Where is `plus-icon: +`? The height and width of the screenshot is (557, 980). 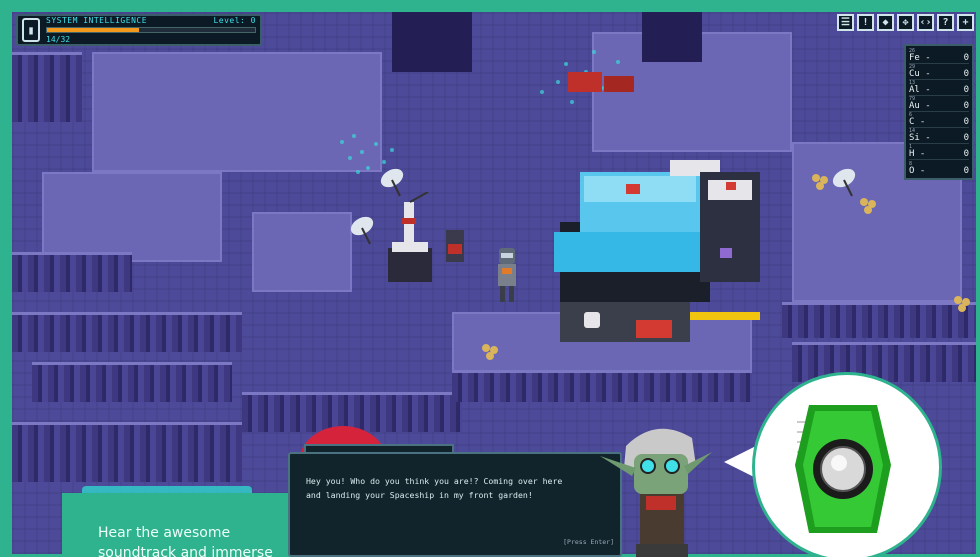
plus-icon: + is located at coordinates (965, 22).